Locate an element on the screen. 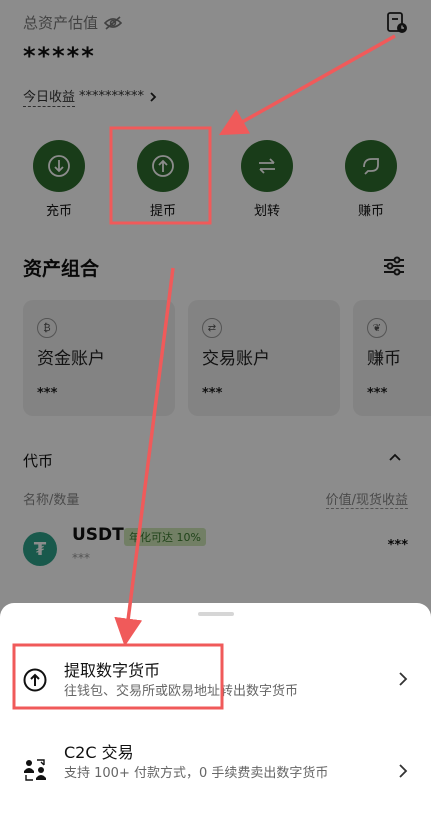 This screenshot has width=431, height=818. withdraw-arrow-icon is located at coordinates (35, 680).